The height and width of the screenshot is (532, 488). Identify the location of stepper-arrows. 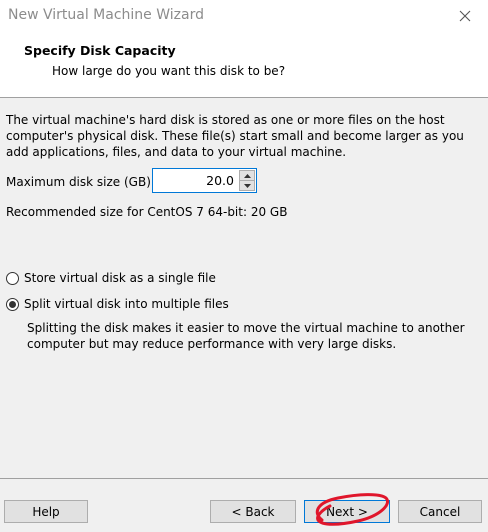
(247, 180).